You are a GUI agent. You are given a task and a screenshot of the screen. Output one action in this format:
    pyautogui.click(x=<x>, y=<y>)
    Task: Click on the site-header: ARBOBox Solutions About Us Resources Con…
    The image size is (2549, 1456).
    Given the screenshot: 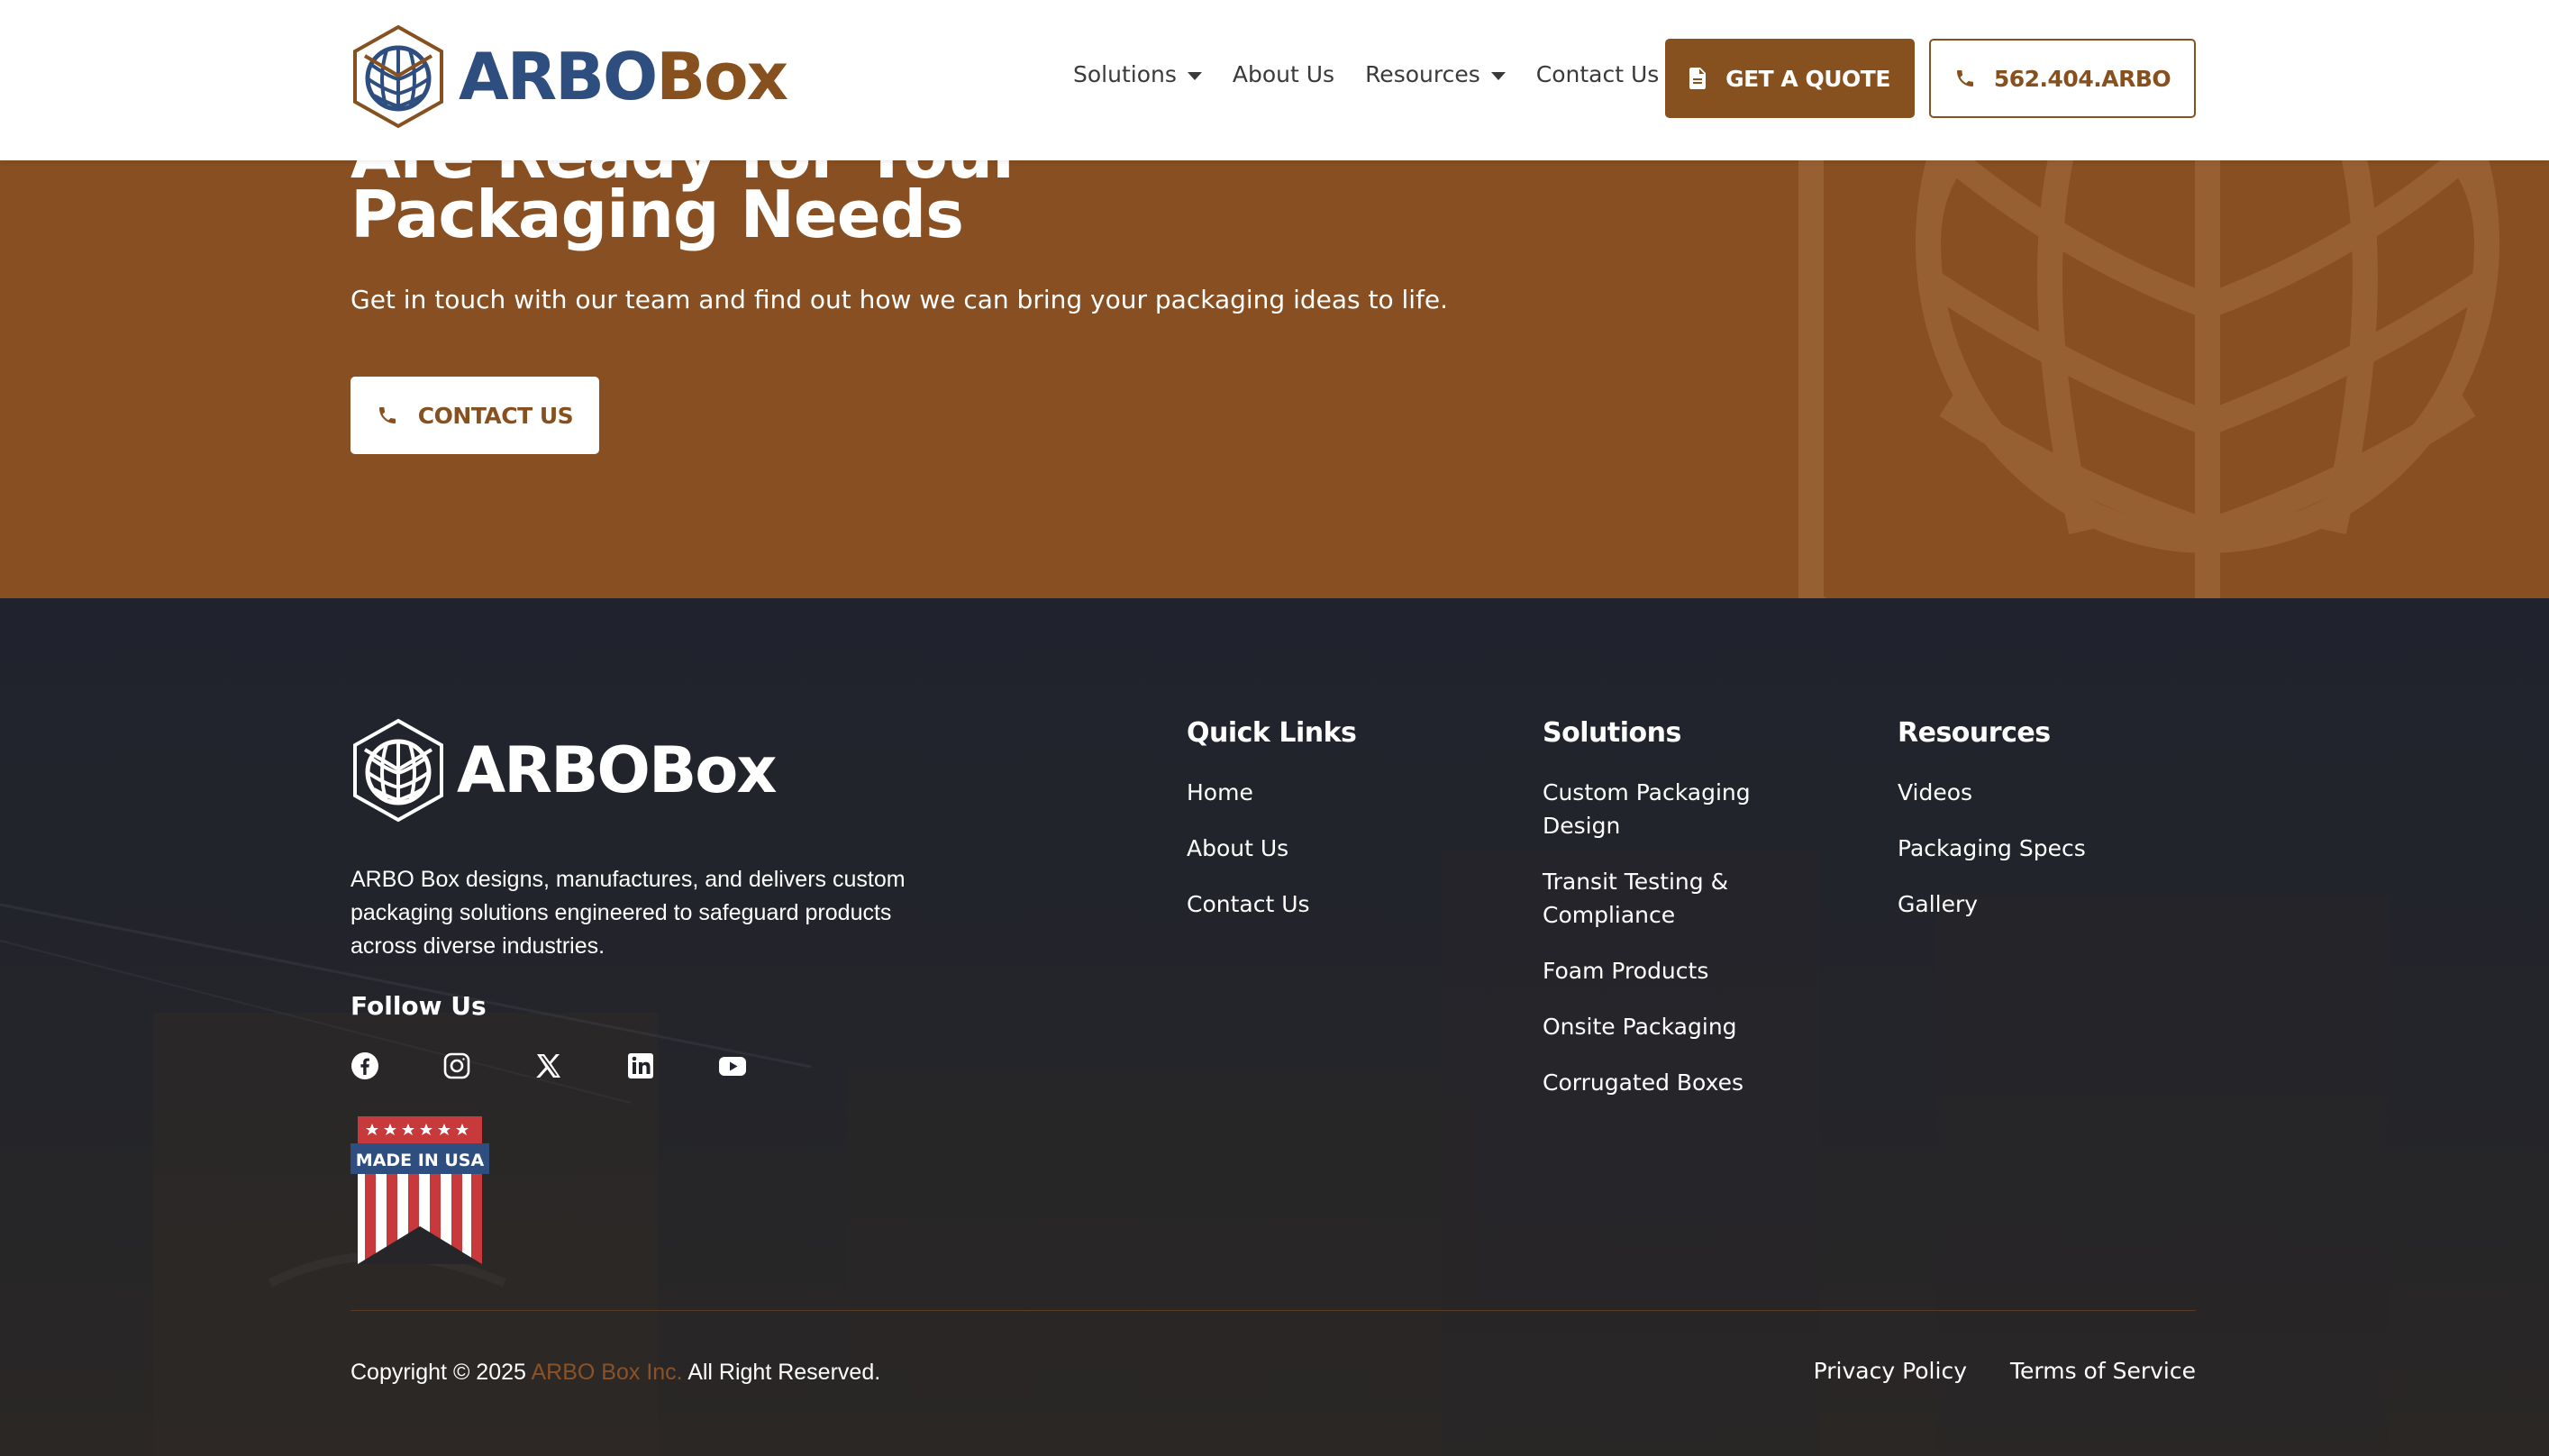 What is the action you would take?
    pyautogui.click(x=1274, y=80)
    